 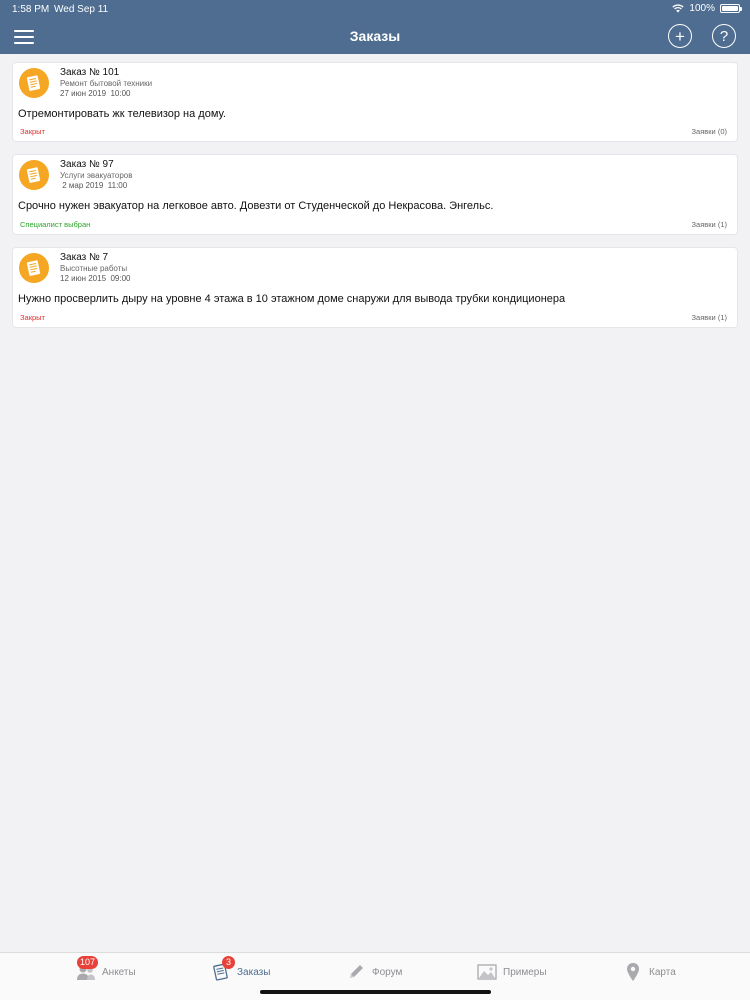 I want to click on tab-examples: Примеры, so click(x=512, y=972).